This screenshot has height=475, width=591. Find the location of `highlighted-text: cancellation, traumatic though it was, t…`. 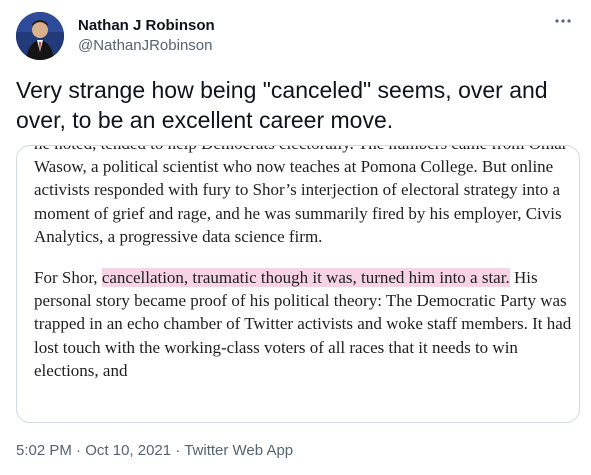

highlighted-text: cancellation, traumatic though it was, t… is located at coordinates (305, 278).